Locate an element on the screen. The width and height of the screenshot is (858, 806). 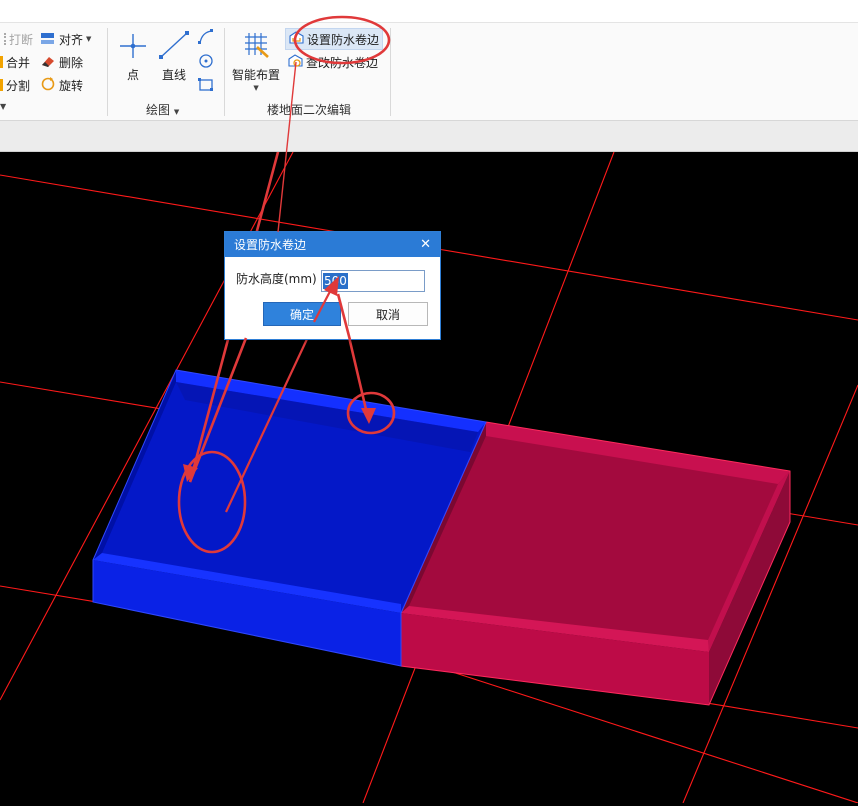
floor-edit-group-label: 楼地面二次编辑 is located at coordinates (309, 110).